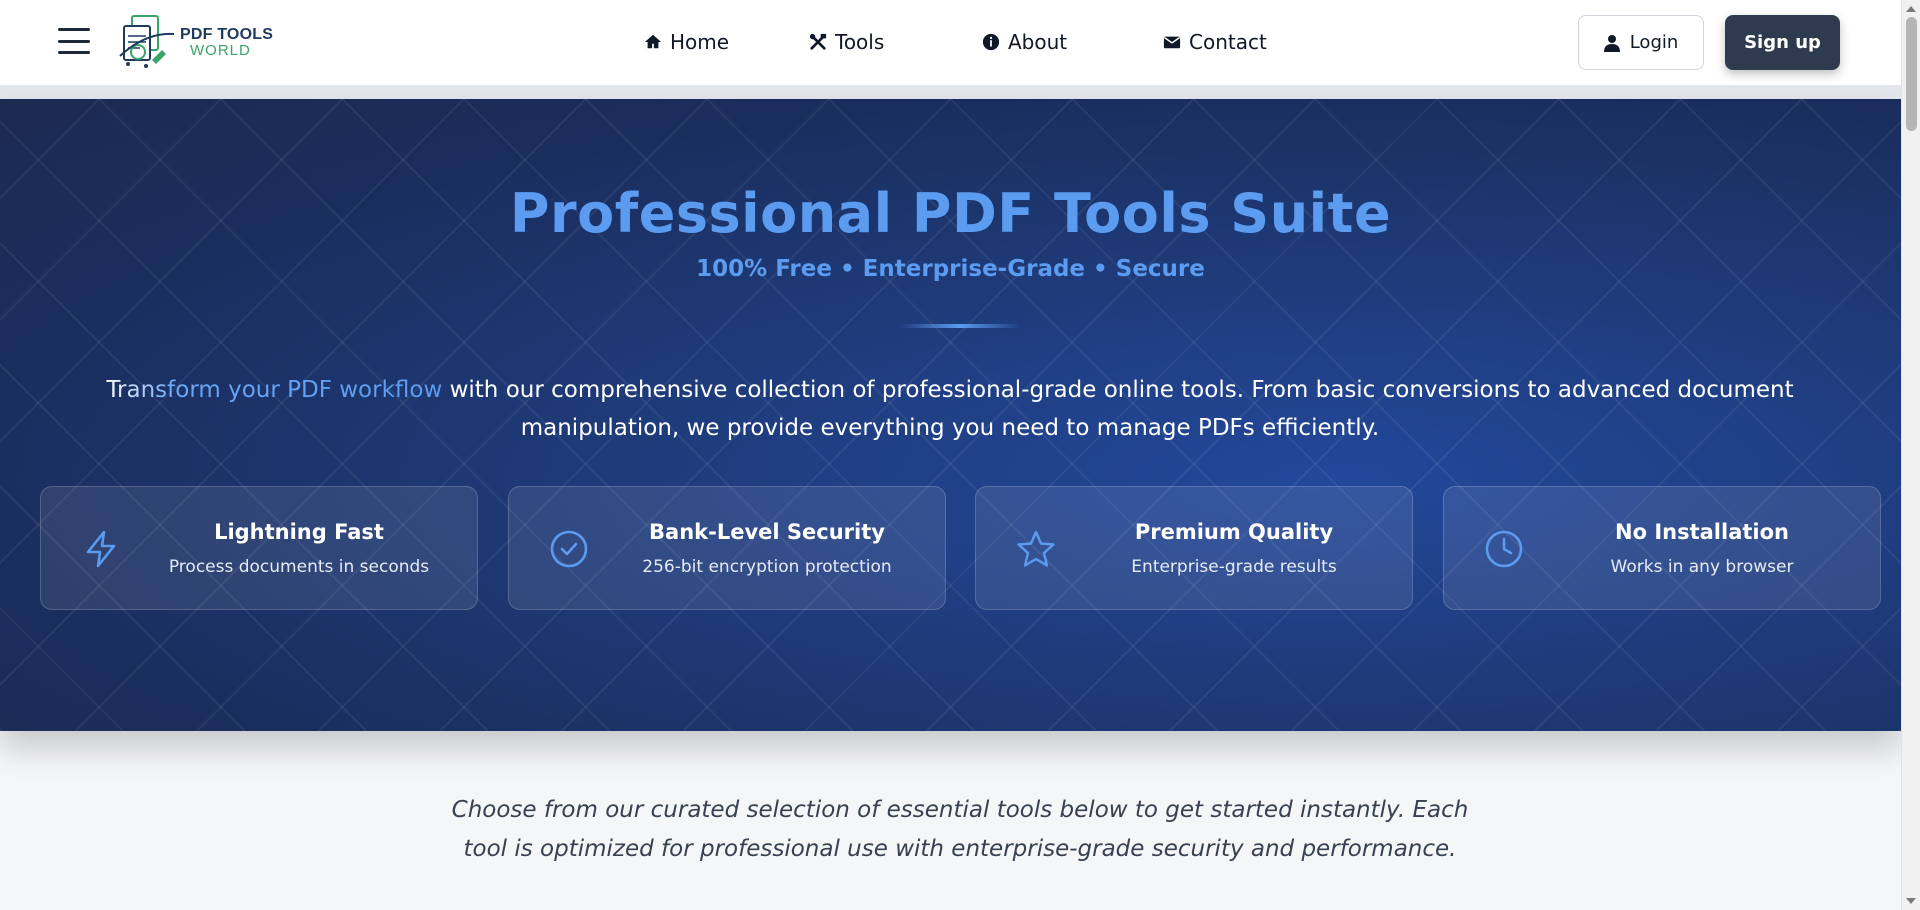 This screenshot has height=910, width=1920. I want to click on hero-subtitle: 100% Free • Enterprise-Grade • Secure, so click(950, 269).